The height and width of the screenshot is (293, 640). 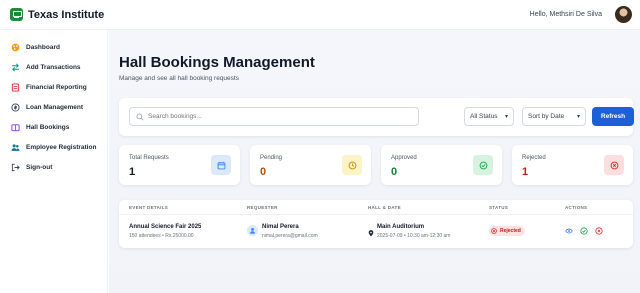 I want to click on approve-icon, so click(x=584, y=231).